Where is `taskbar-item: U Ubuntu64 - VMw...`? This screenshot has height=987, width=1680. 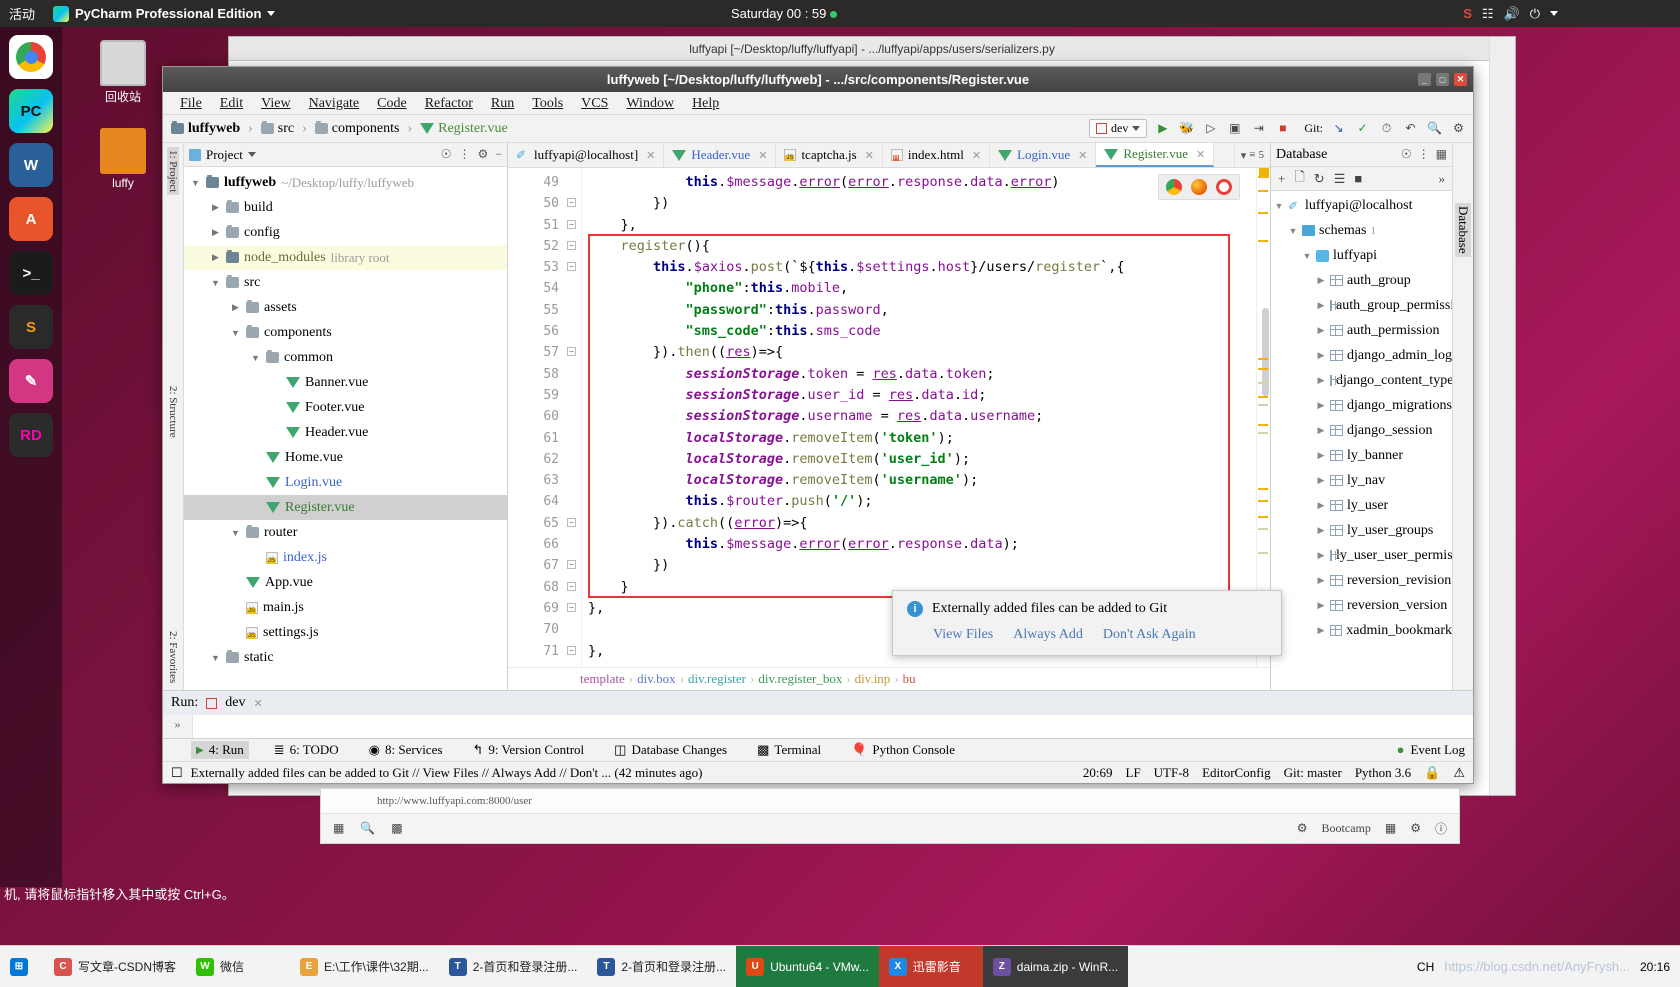 taskbar-item: U Ubuntu64 - VMw... is located at coordinates (807, 966).